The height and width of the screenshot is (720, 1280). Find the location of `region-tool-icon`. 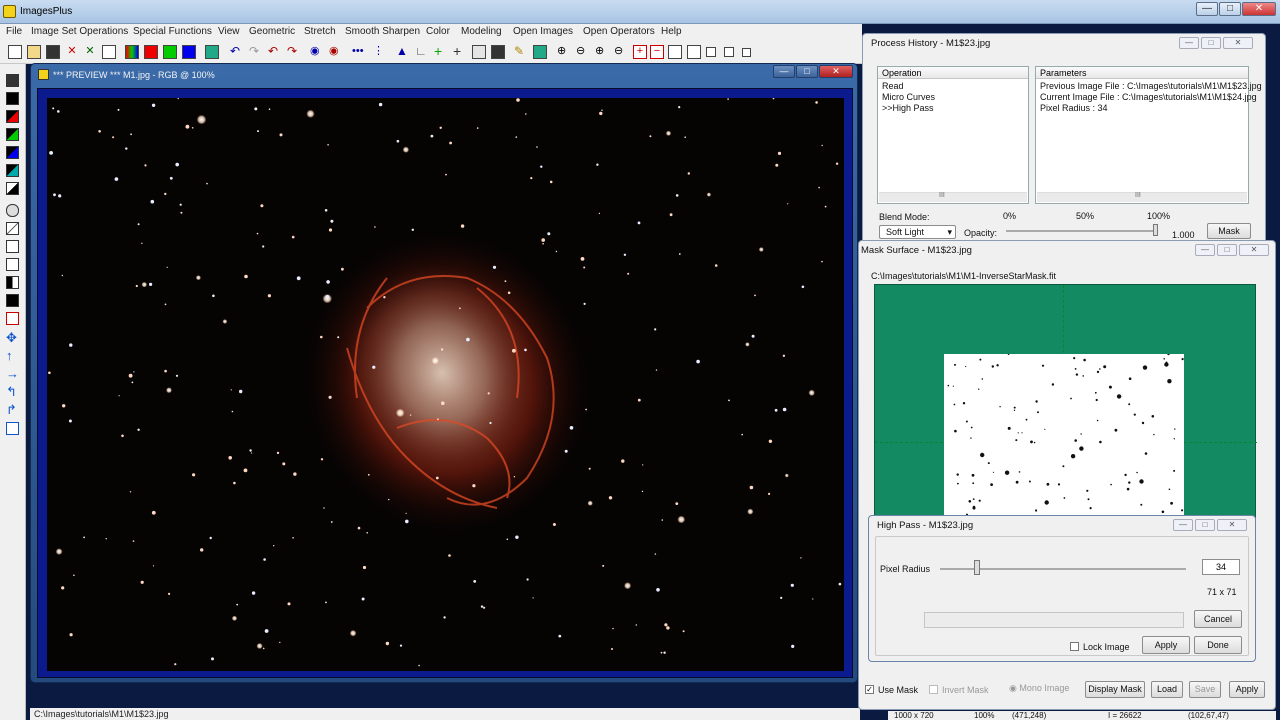

region-tool-icon is located at coordinates (12, 264).